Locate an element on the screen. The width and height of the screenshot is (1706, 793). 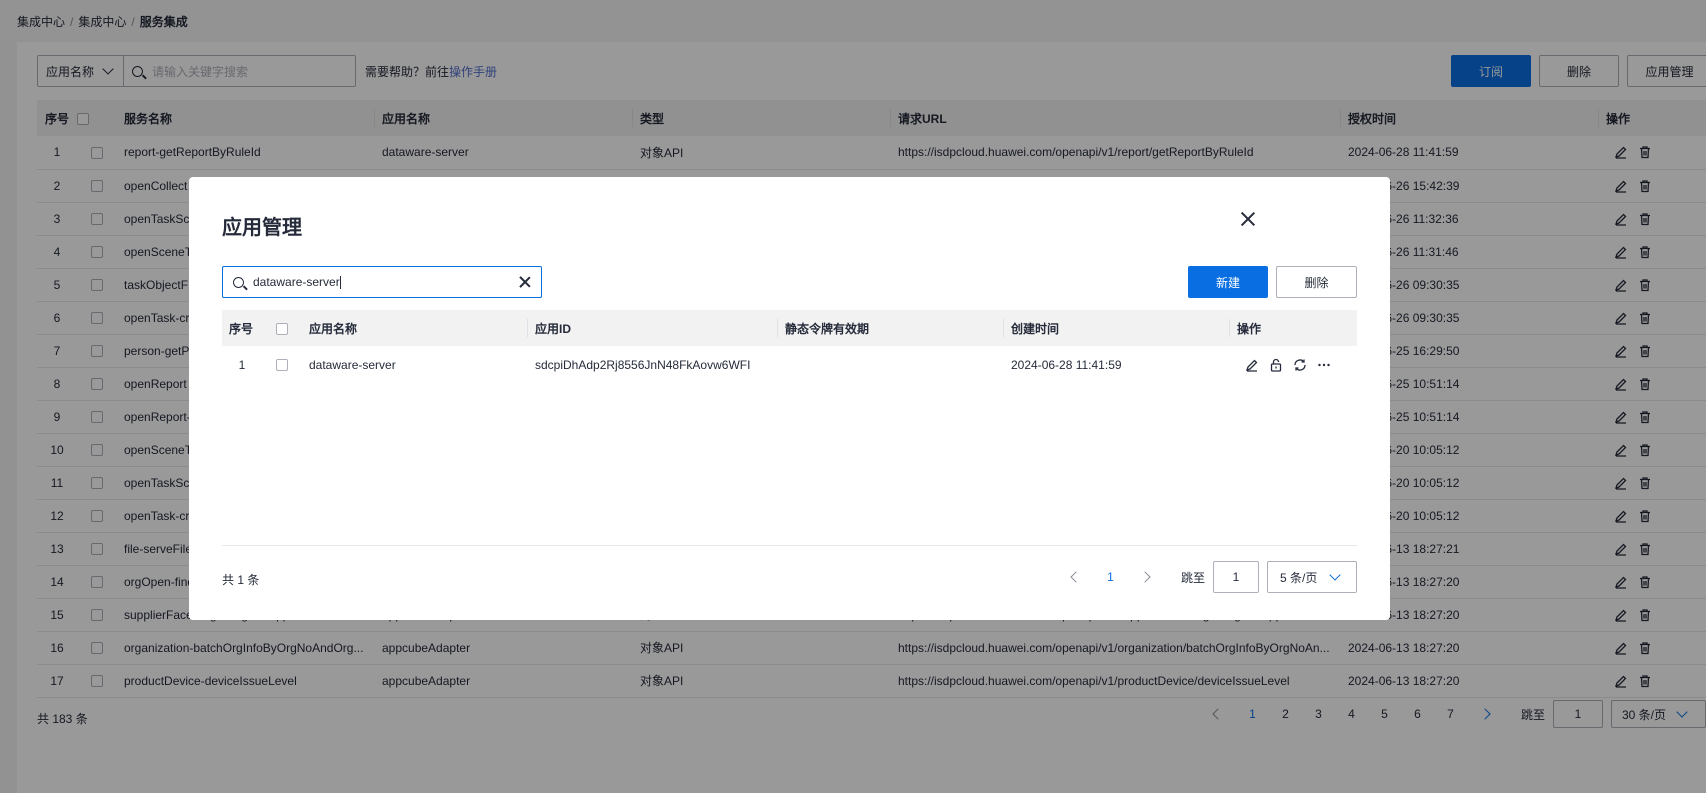
dialog-page-size-select: 5 条/页 is located at coordinates (1312, 577).